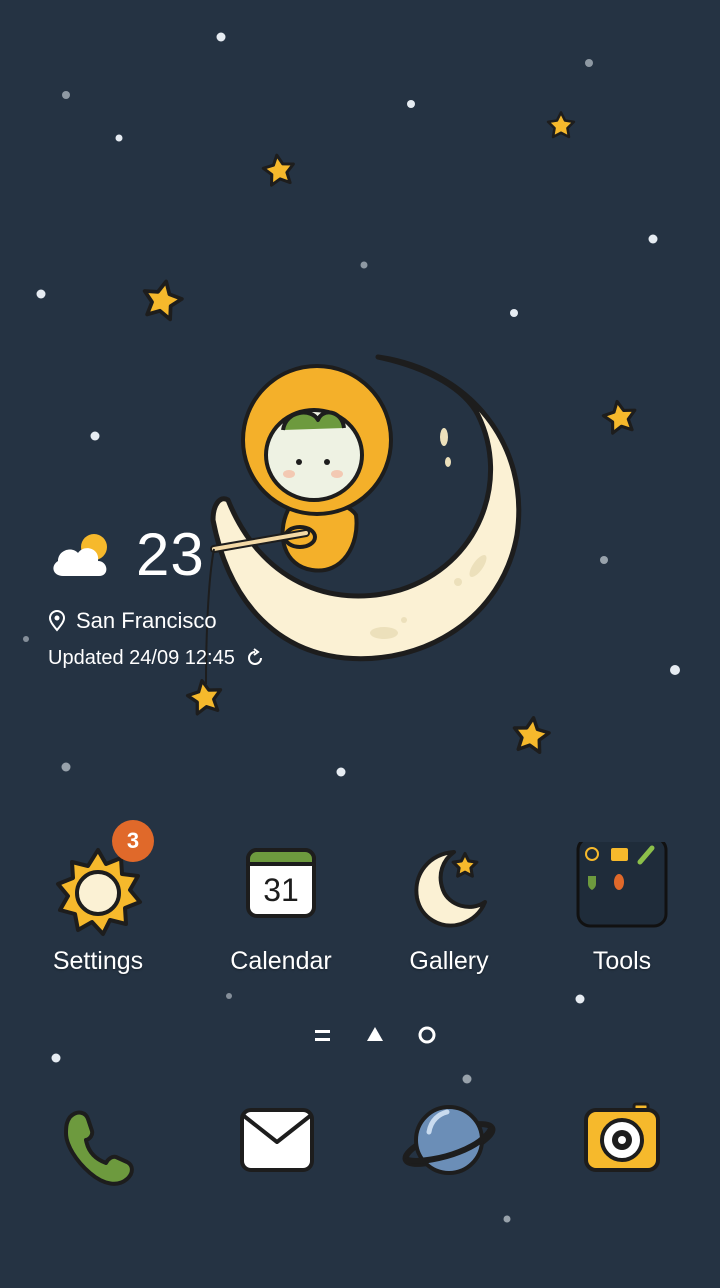 The image size is (720, 1288). I want to click on tools-folder-icon, so click(622, 889).